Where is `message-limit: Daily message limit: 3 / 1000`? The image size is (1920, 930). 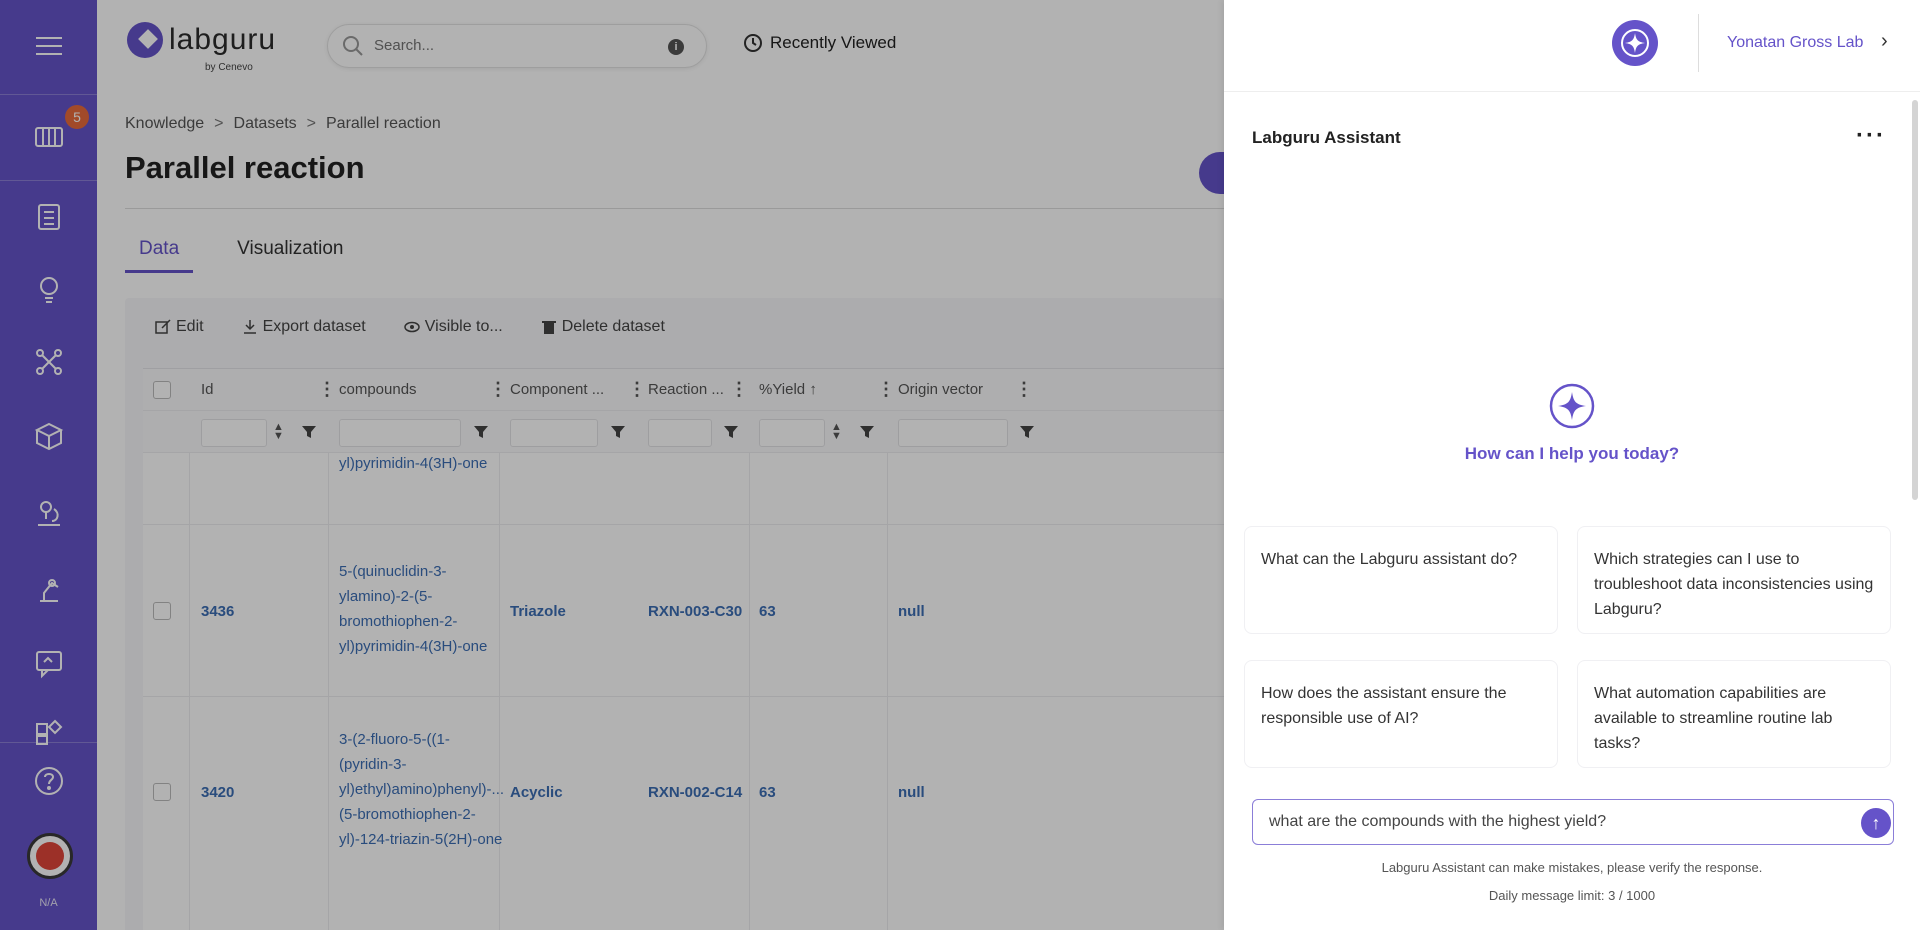 message-limit: Daily message limit: 3 / 1000 is located at coordinates (1572, 895).